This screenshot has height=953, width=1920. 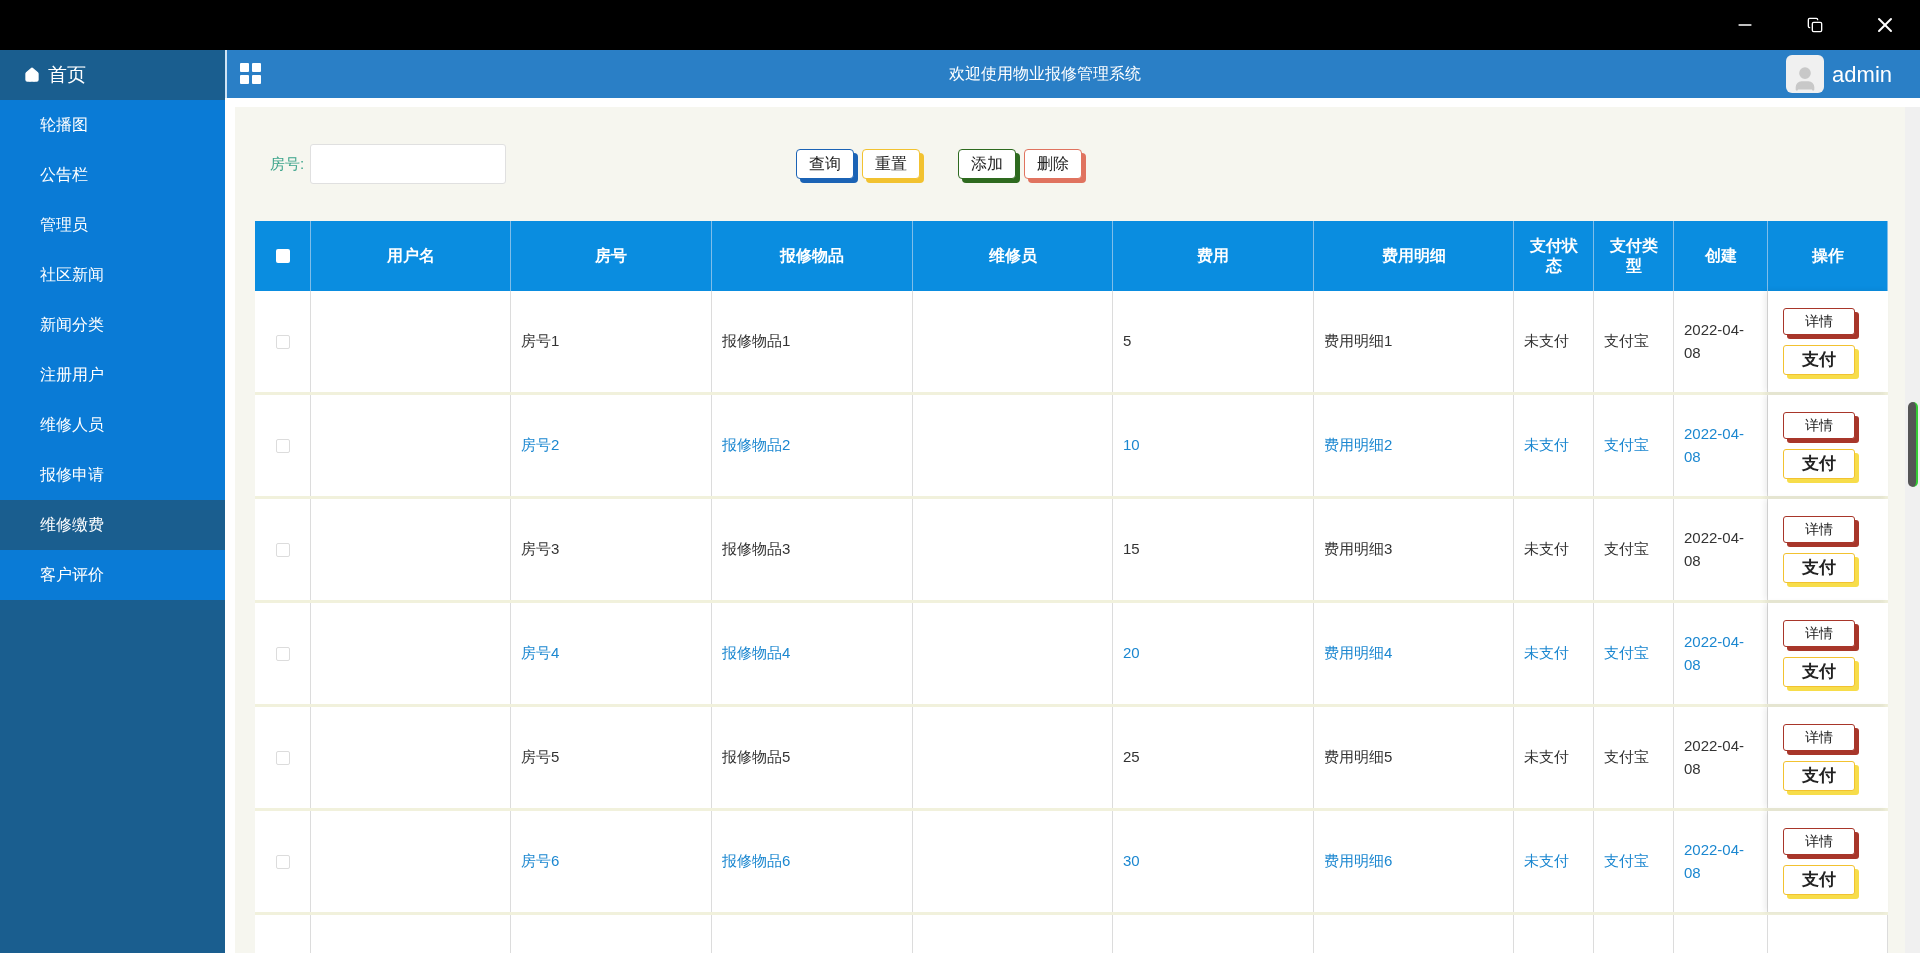 I want to click on sidebar-item: 注册用户, so click(x=112, y=375).